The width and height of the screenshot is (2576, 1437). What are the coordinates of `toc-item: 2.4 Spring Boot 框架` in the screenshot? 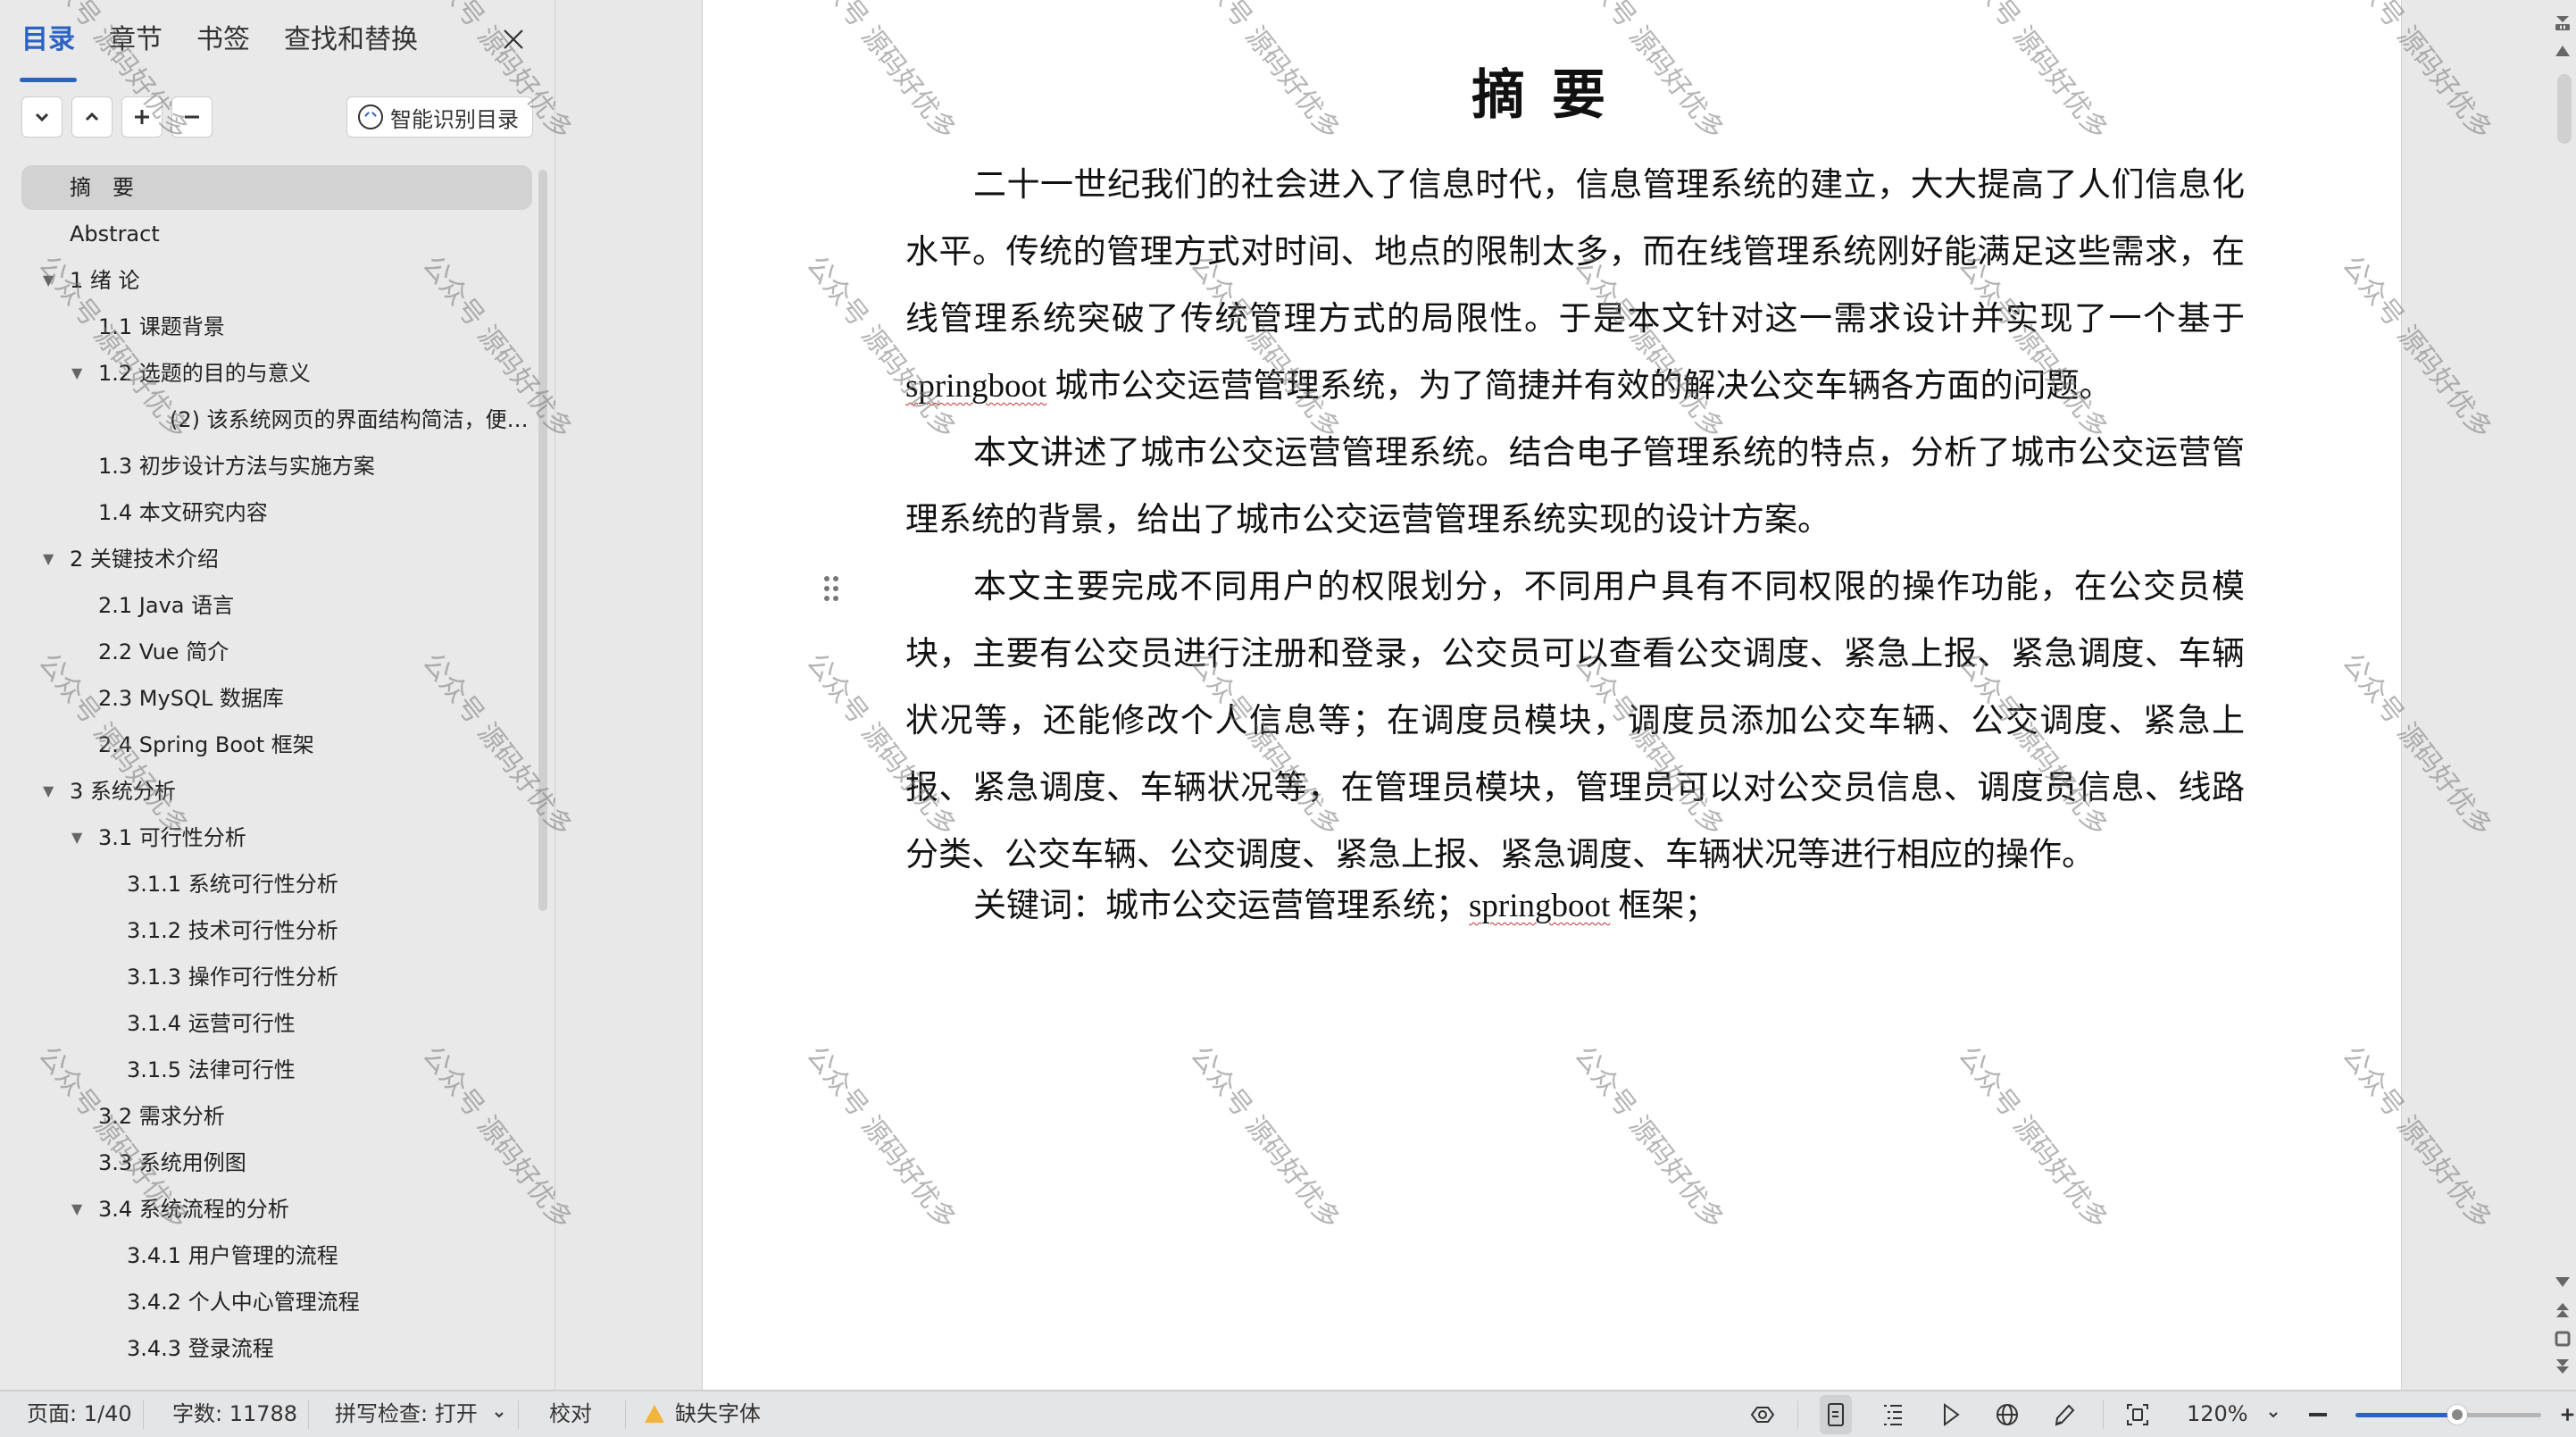 It's located at (276, 745).